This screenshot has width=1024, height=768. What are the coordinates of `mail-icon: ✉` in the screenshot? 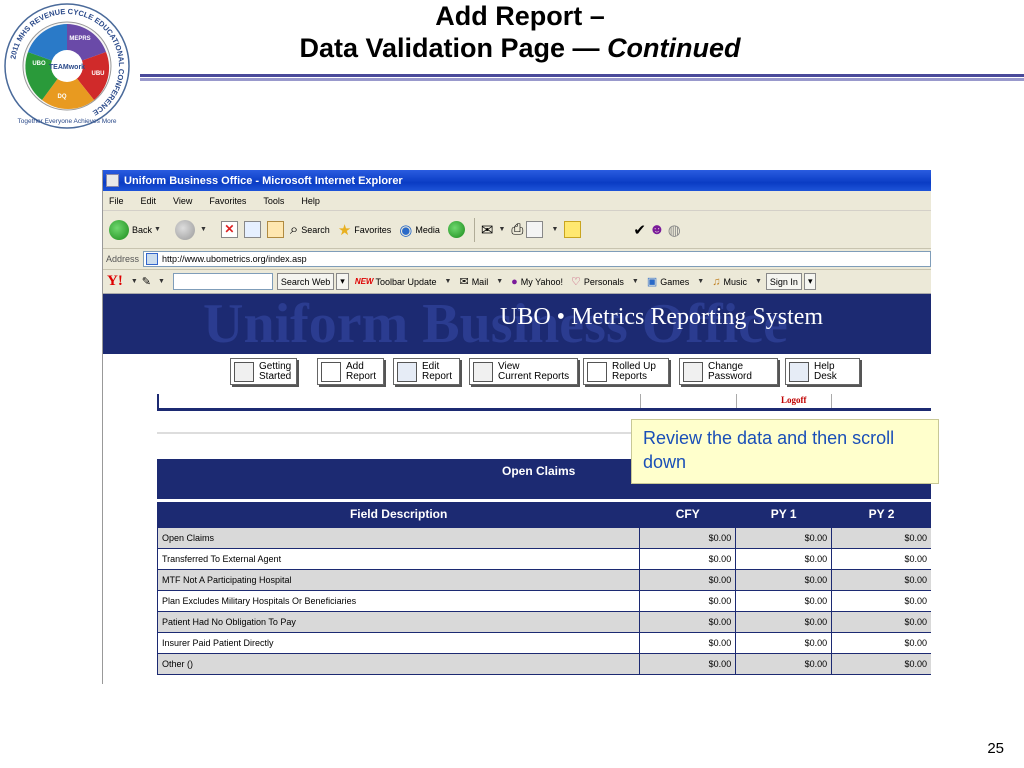 It's located at (487, 230).